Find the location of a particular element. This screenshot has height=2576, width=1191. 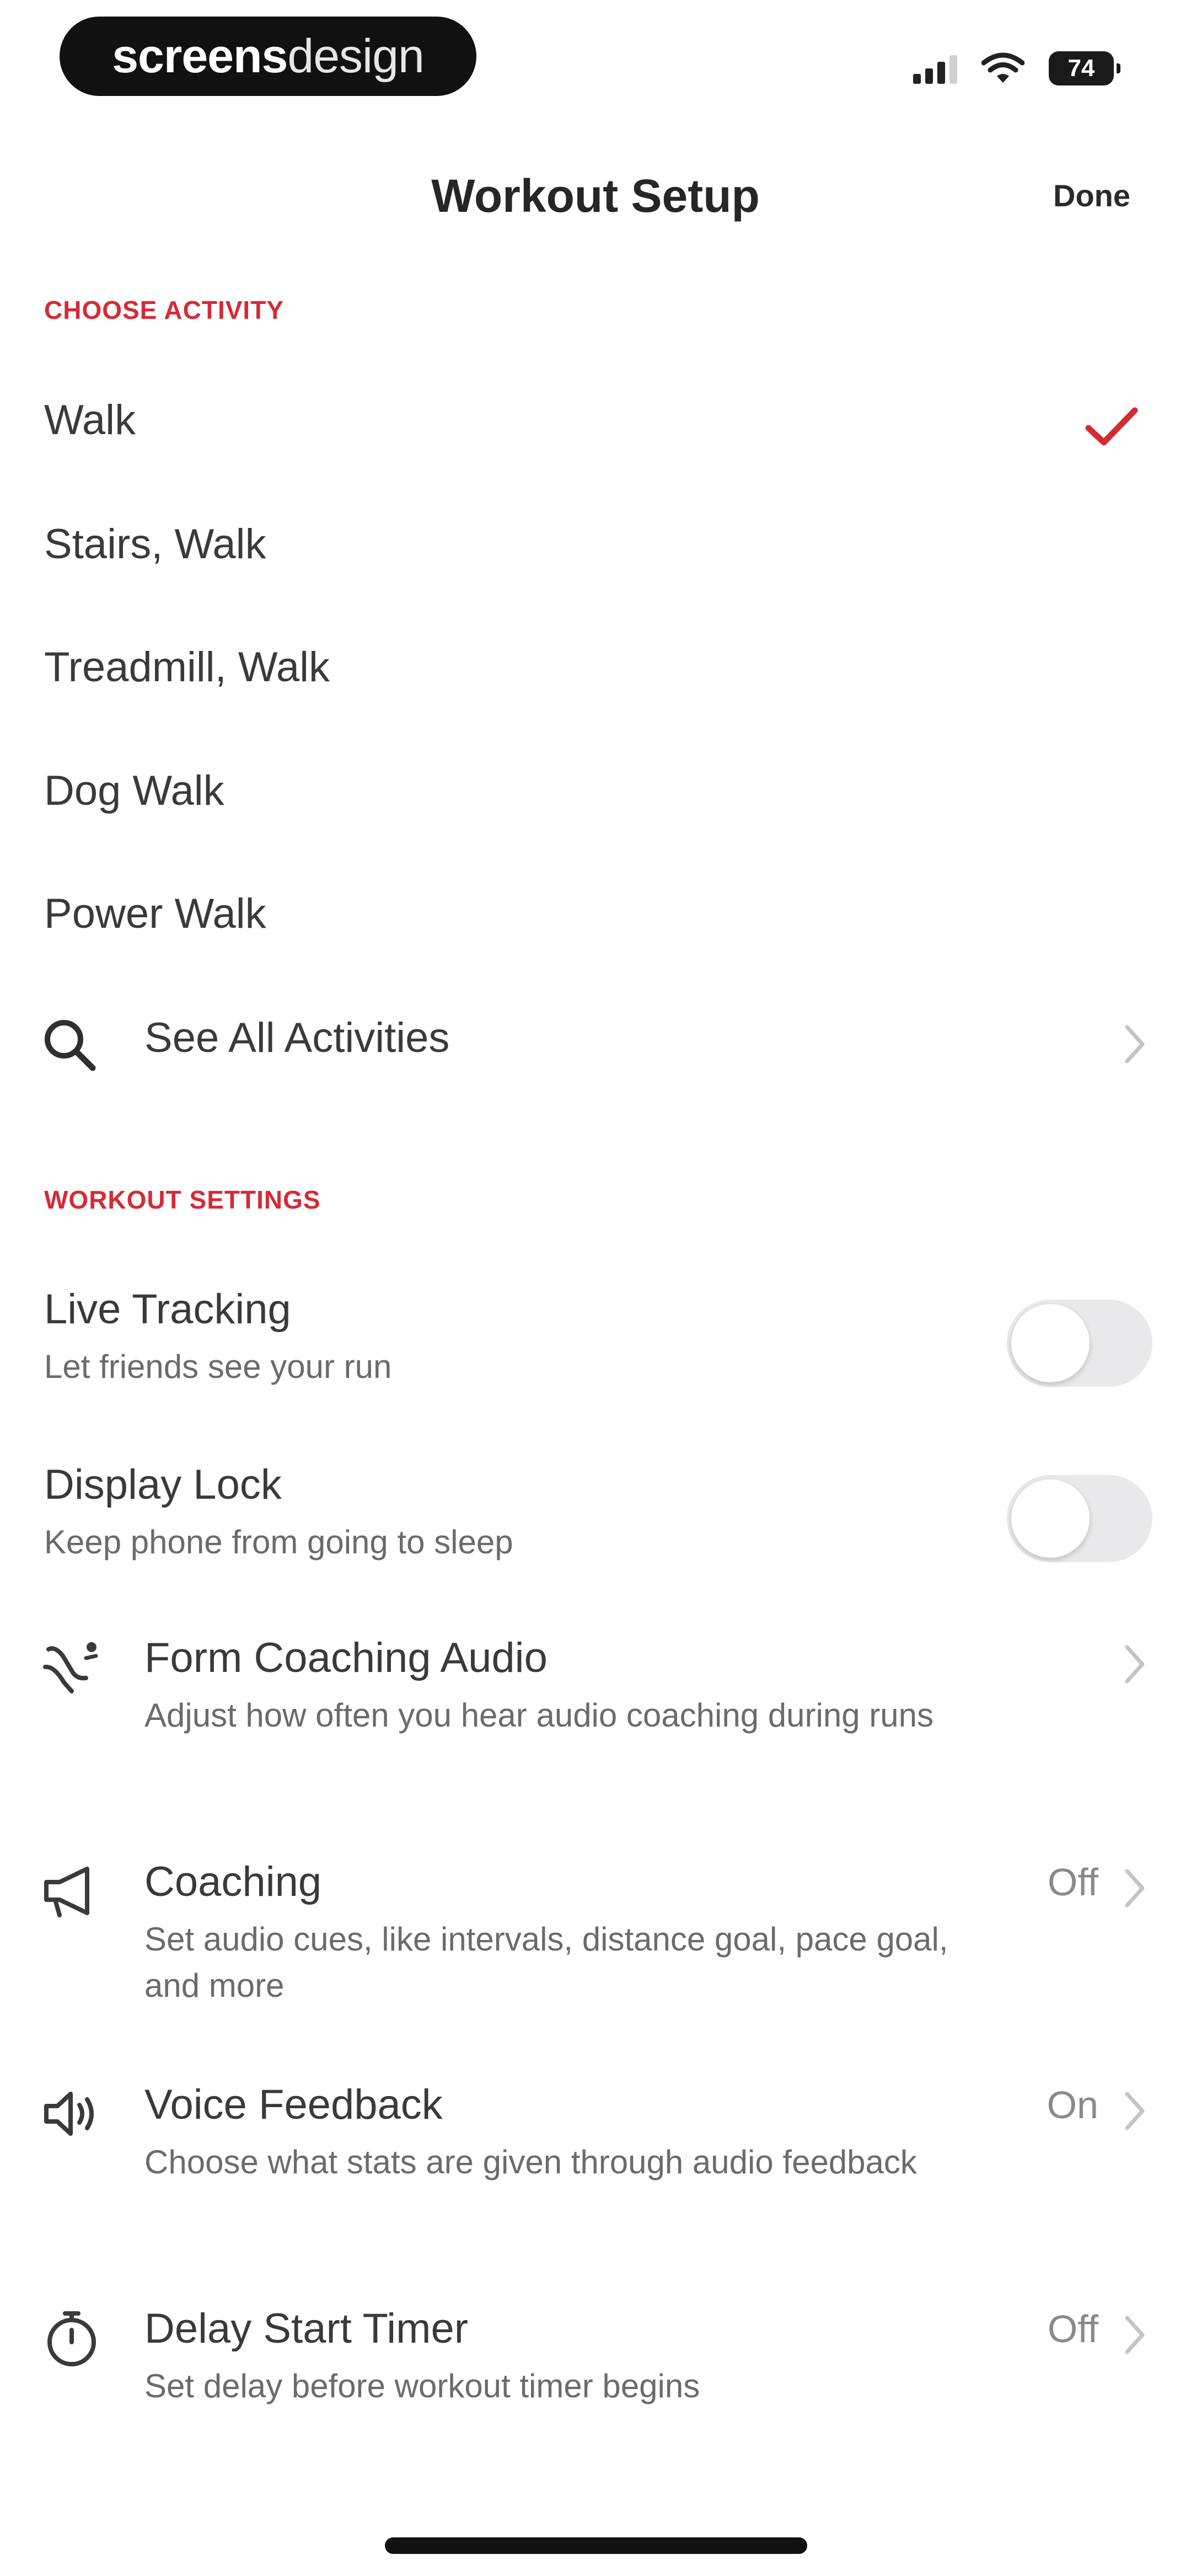

live-tracking-title: Live Tracking is located at coordinates (168, 1309).